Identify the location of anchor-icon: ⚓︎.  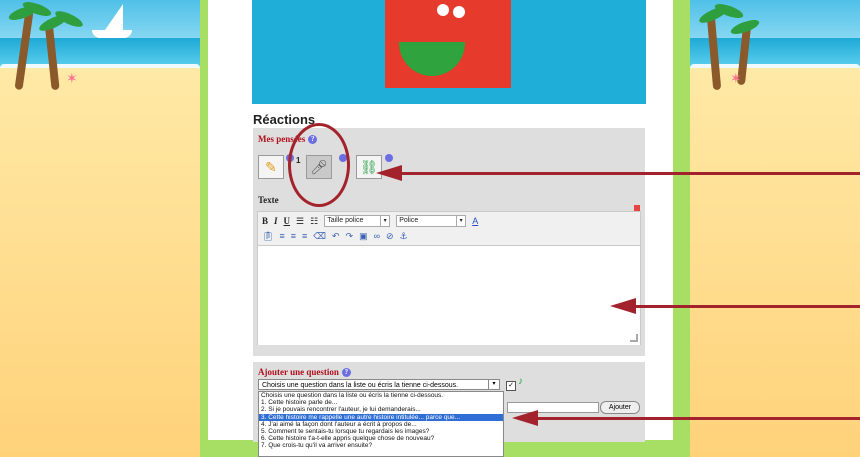
(404, 236).